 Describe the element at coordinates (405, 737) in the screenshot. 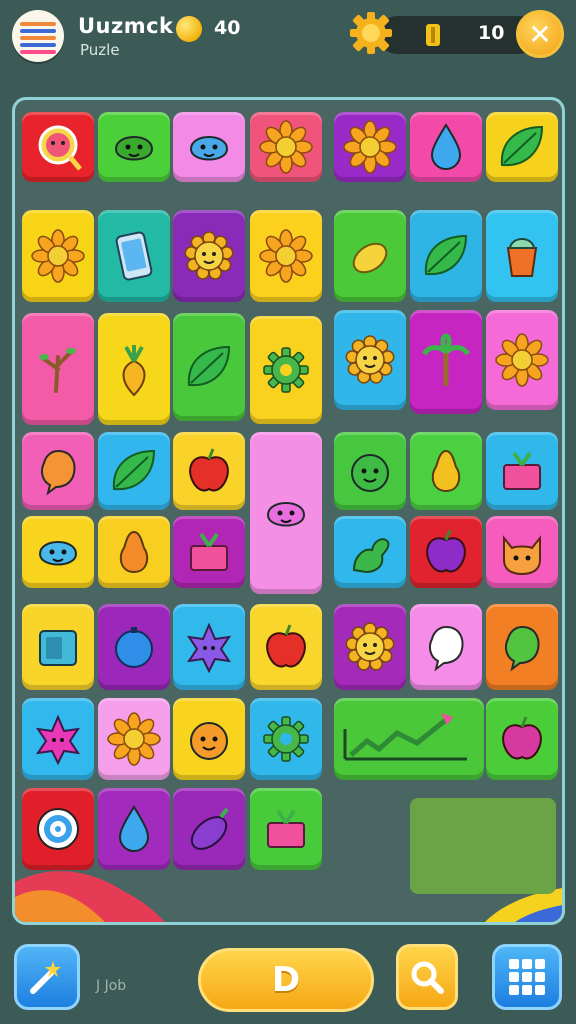

I see `chart-icon` at that location.